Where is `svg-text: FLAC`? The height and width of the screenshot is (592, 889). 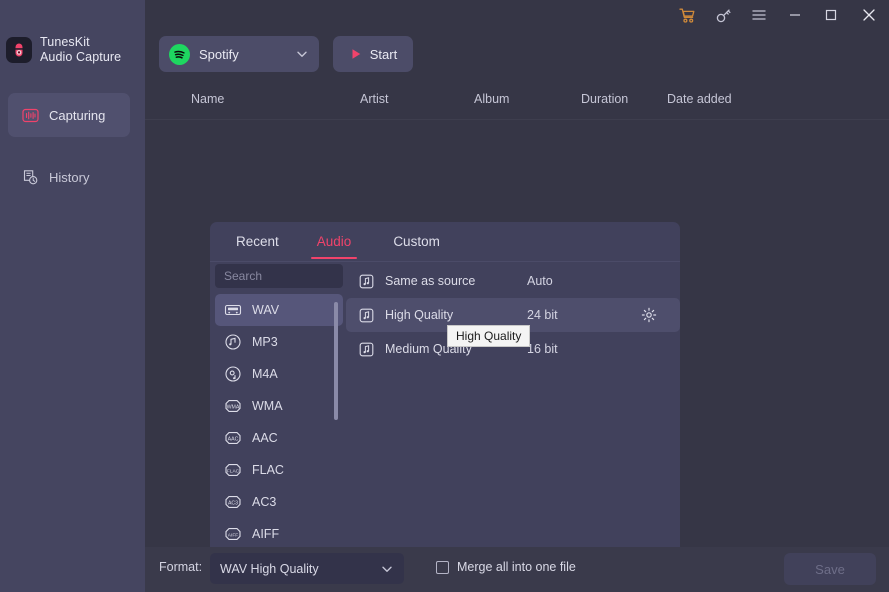 svg-text: FLAC is located at coordinates (233, 471).